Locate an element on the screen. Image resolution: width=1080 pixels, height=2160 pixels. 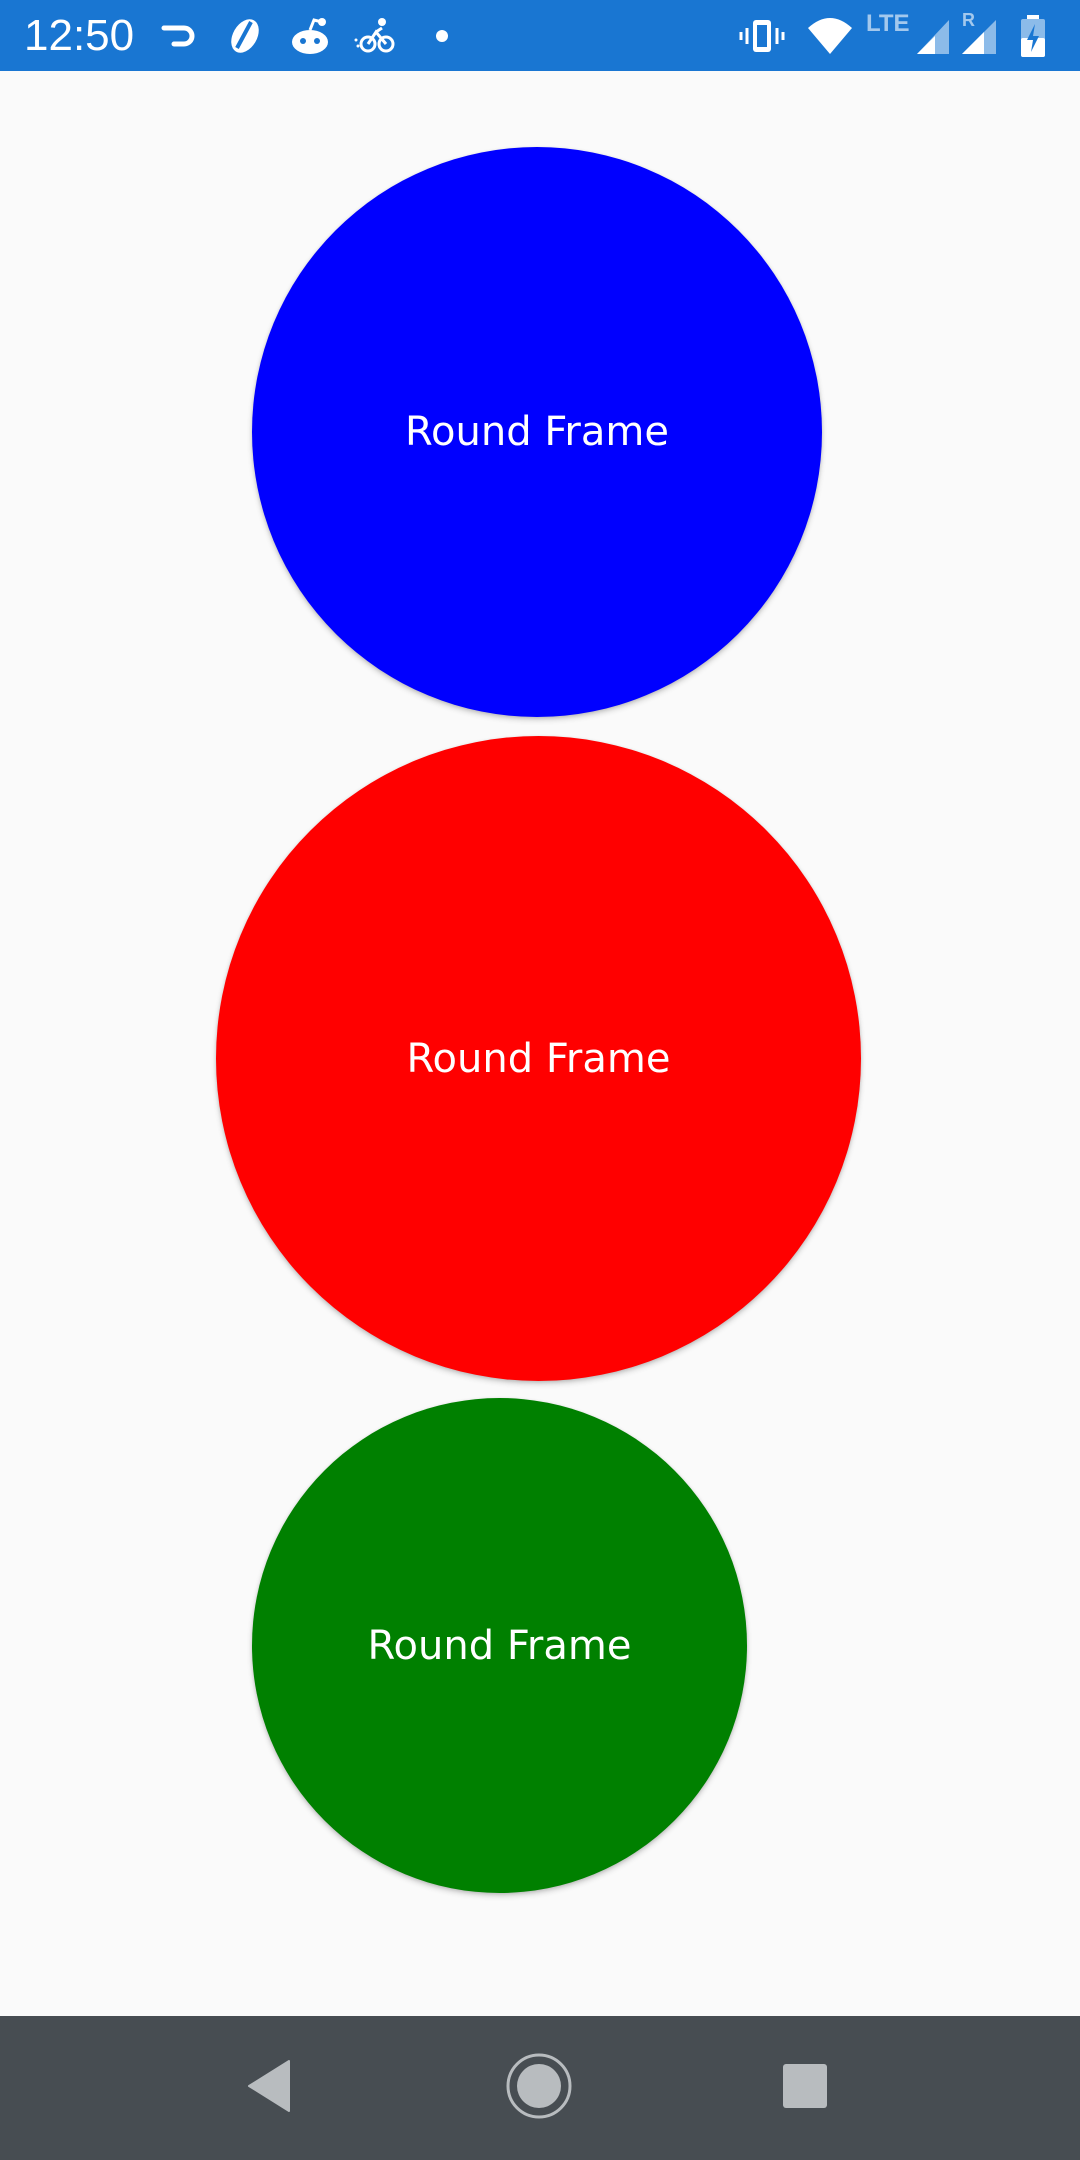
doordash-icon is located at coordinates (180, 36).